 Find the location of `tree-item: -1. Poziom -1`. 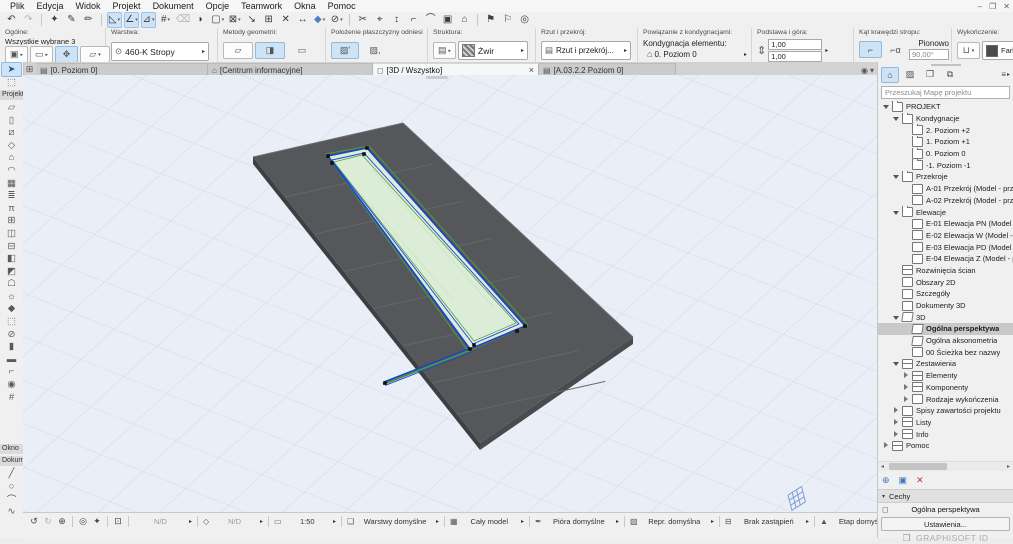

tree-item: -1. Poziom -1 is located at coordinates (945, 165).